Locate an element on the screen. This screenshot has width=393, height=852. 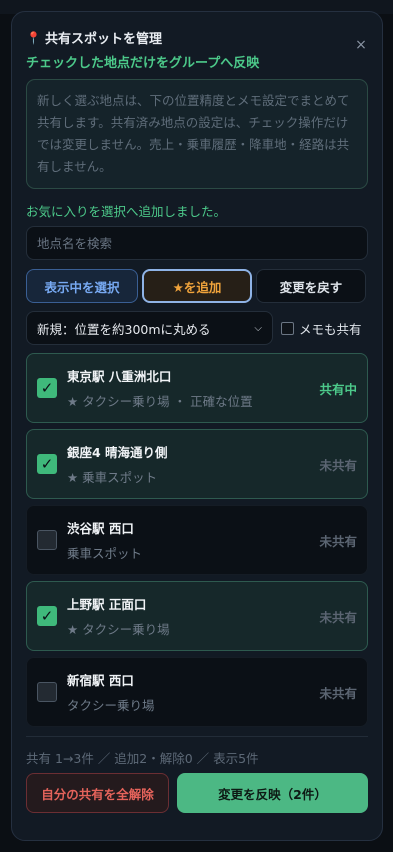
spot-name: 銀座4 晴海通り側 is located at coordinates (117, 452).